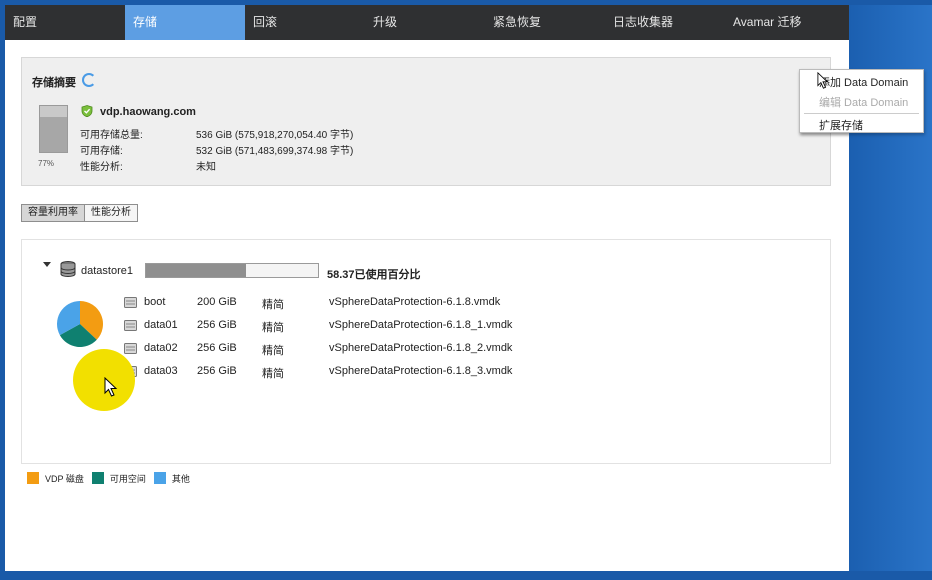 The width and height of the screenshot is (932, 580). Describe the element at coordinates (155, 302) in the screenshot. I see `disk-name: boot` at that location.